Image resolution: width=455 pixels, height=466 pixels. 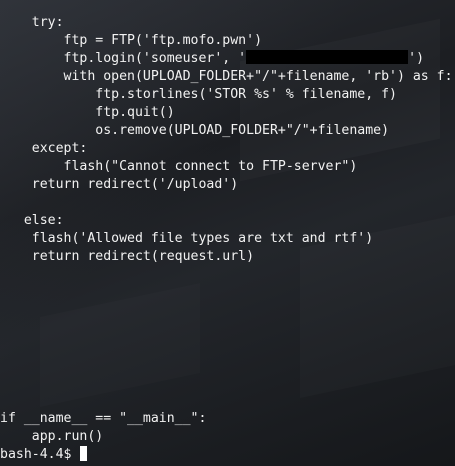 I want to click on shell-prompt-line: bash-4.4$, so click(x=44, y=455).